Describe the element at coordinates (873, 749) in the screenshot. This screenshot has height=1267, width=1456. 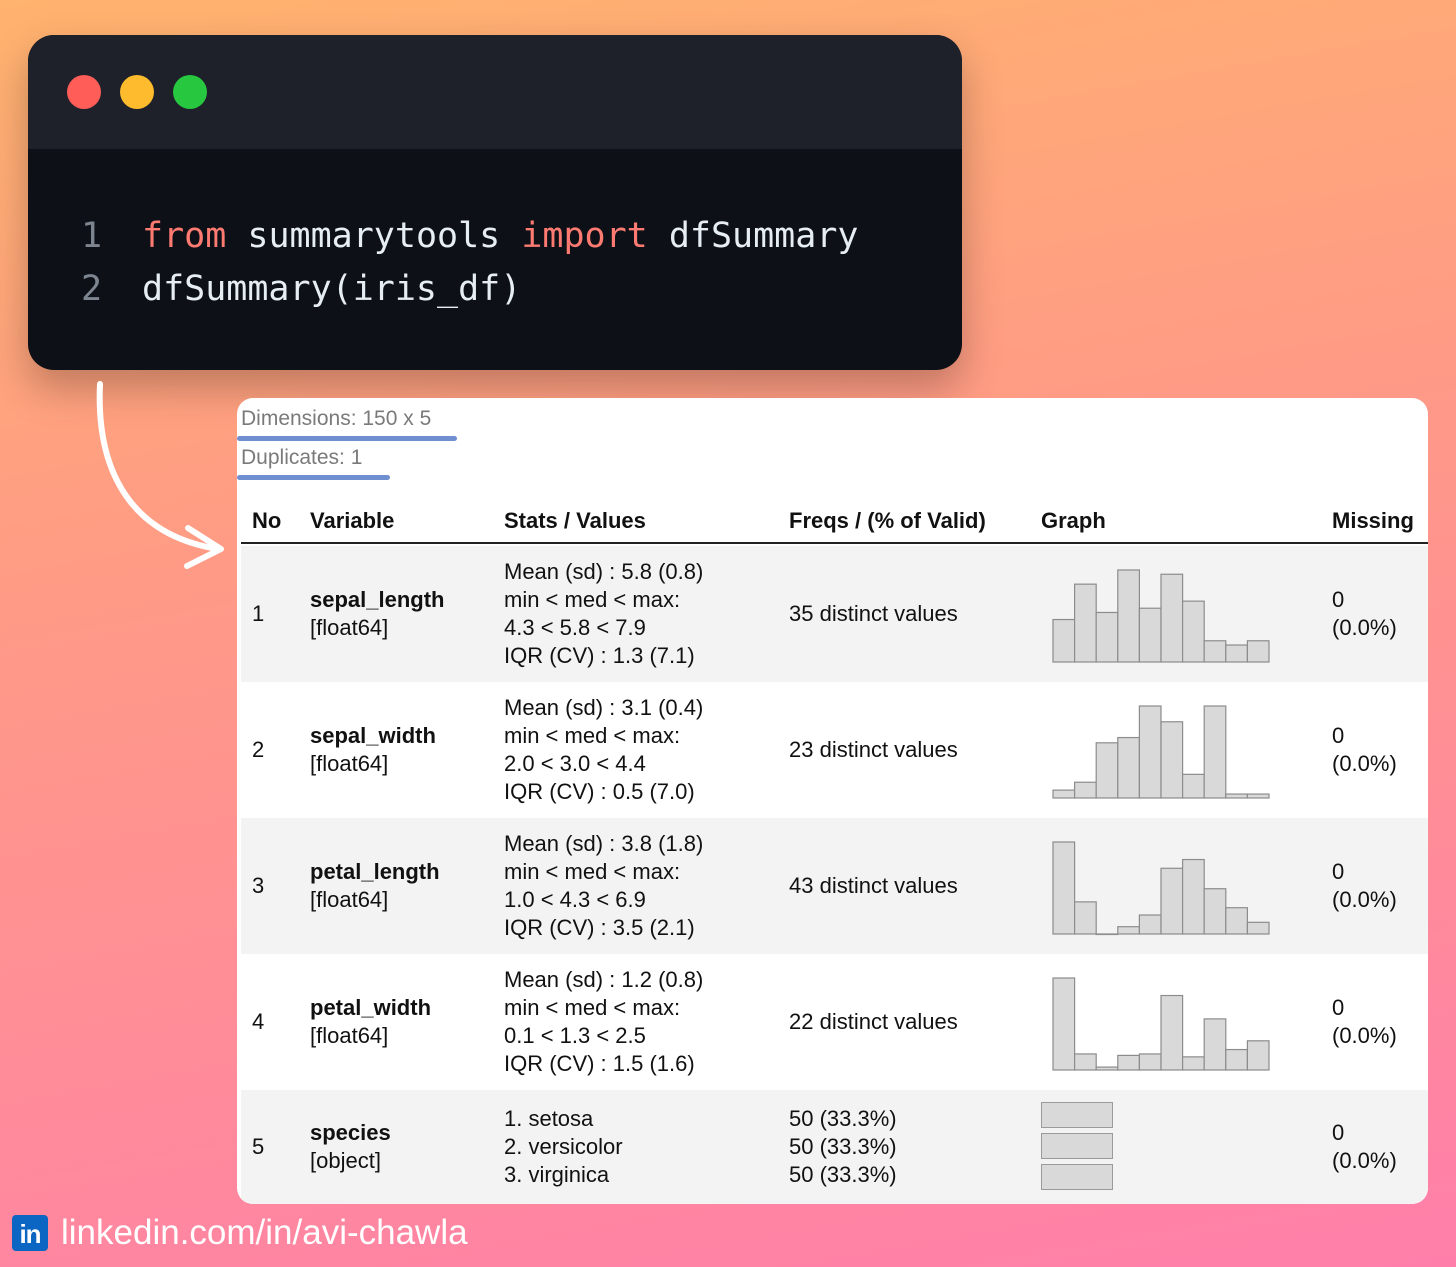
I see `freq-cell: 23 distinct values` at that location.